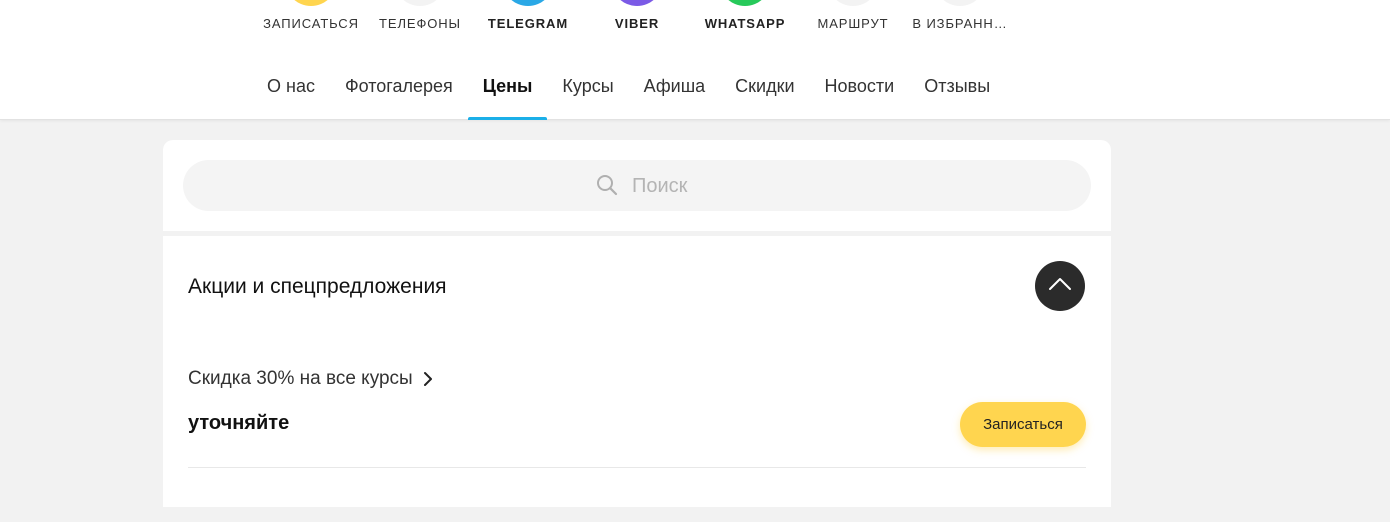 This screenshot has height=522, width=1390. I want to click on chevron-up-icon, so click(1060, 284).